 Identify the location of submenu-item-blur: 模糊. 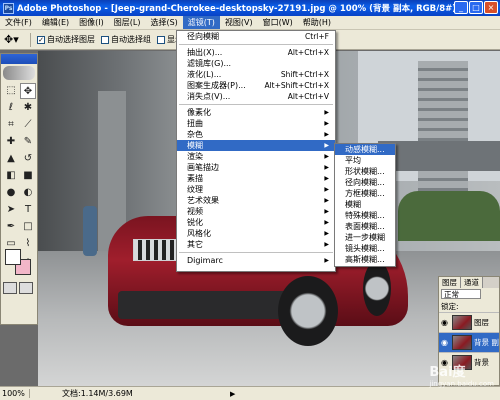
(365, 204).